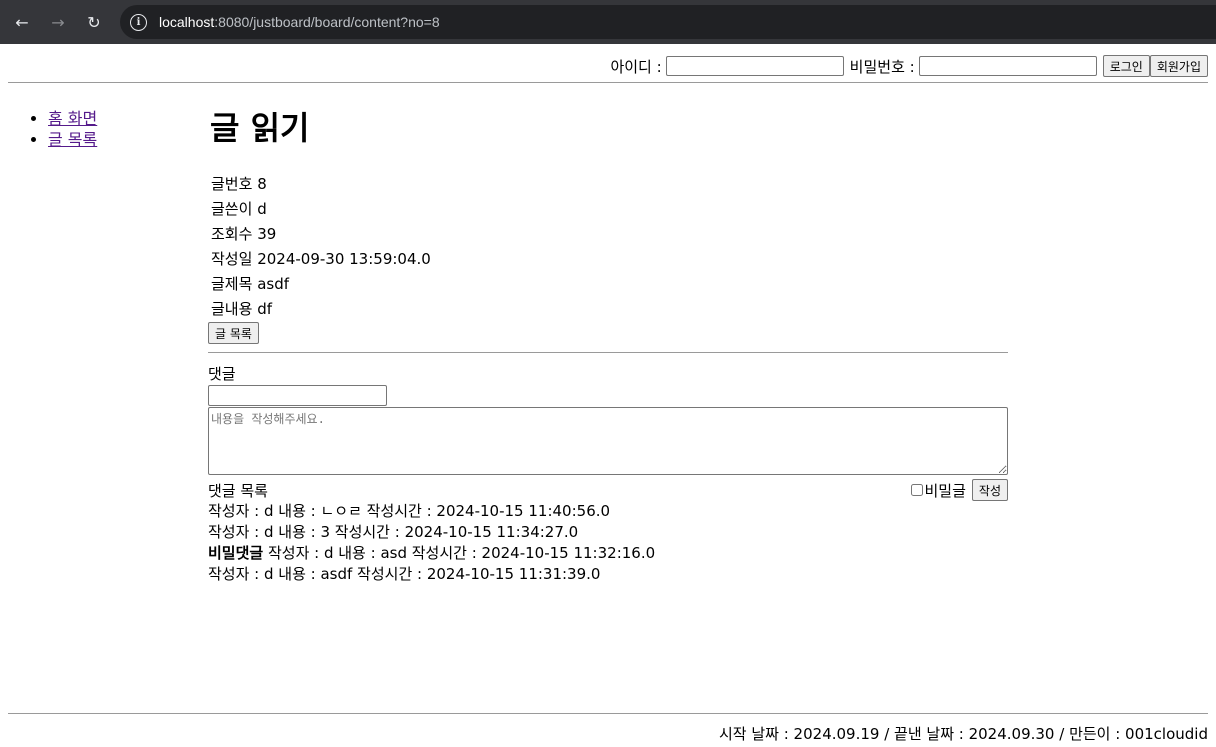 The height and width of the screenshot is (747, 1216). Describe the element at coordinates (1126, 66) in the screenshot. I see `login-button: 로그인` at that location.